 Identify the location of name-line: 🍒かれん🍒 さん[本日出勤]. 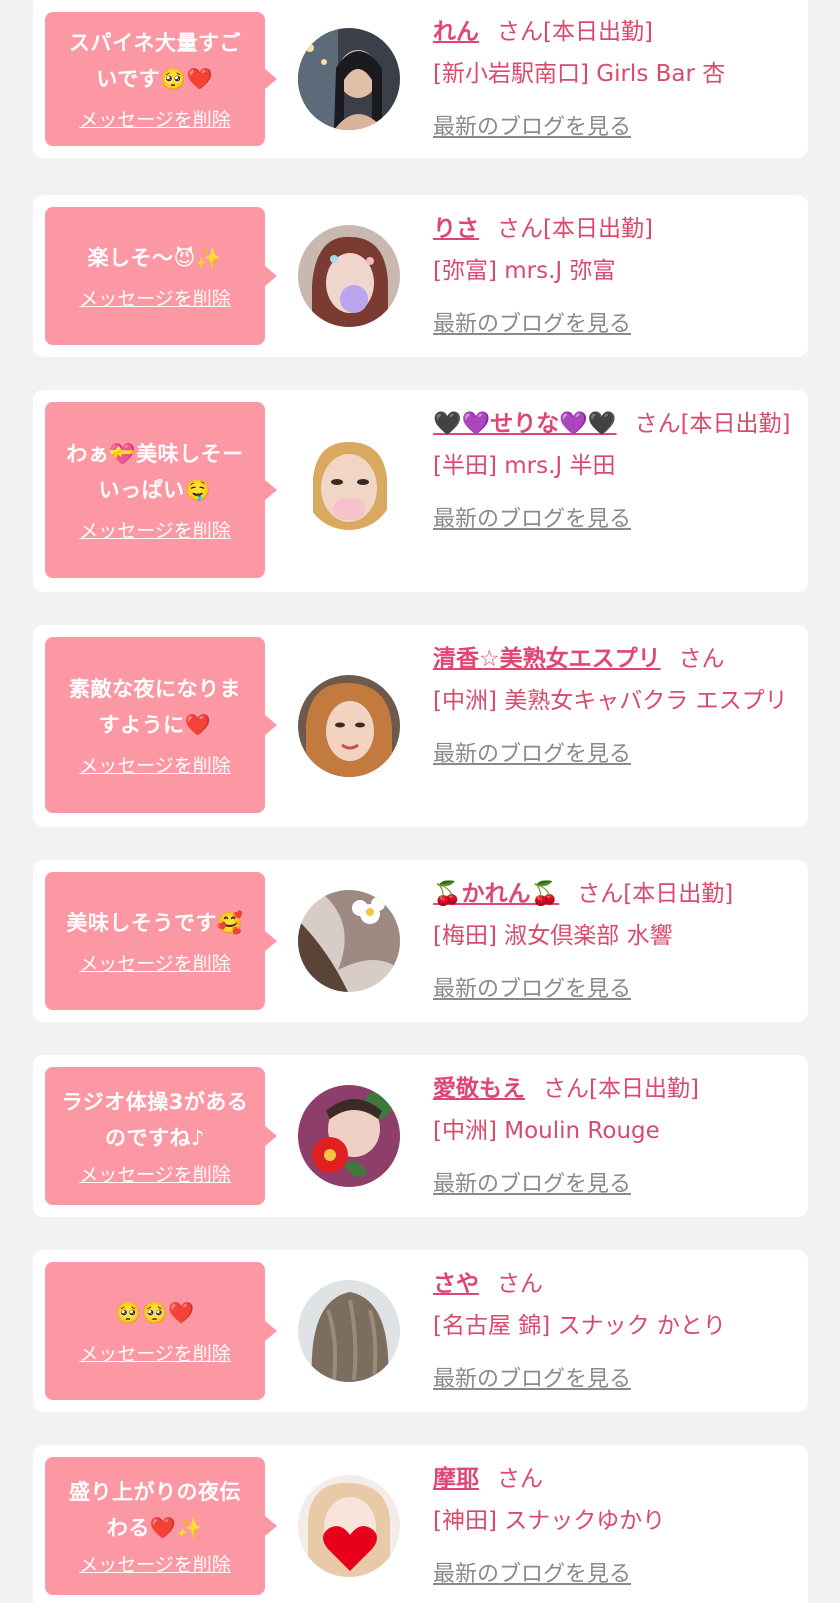
(614, 894).